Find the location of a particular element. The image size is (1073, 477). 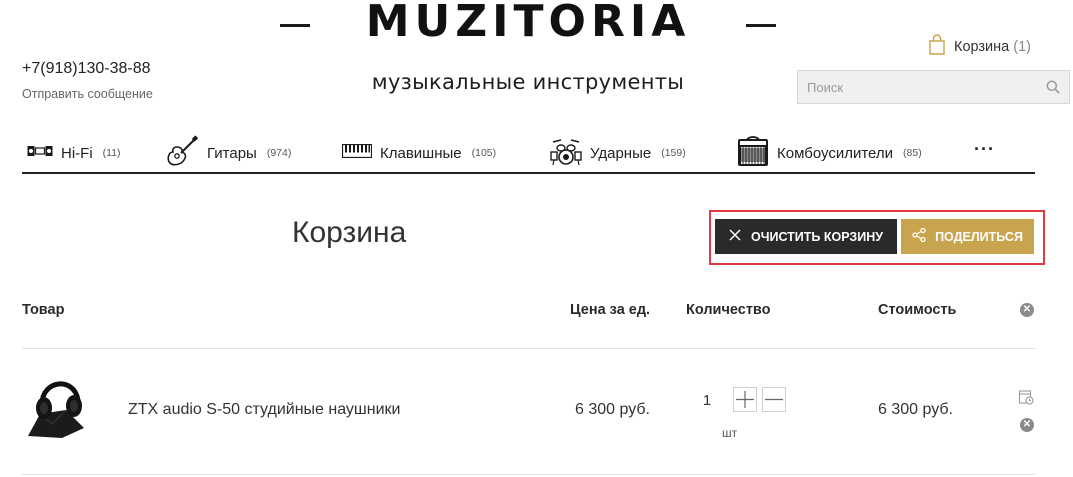

remove-item-icon: ✕ is located at coordinates (1027, 425).